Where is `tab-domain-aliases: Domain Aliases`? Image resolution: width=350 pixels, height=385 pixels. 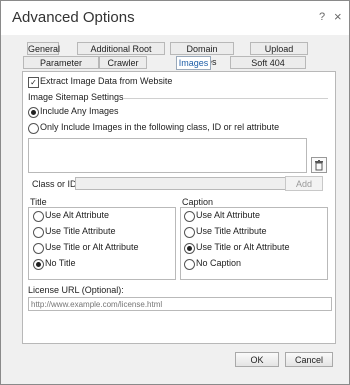 tab-domain-aliases: Domain Aliases is located at coordinates (202, 54).